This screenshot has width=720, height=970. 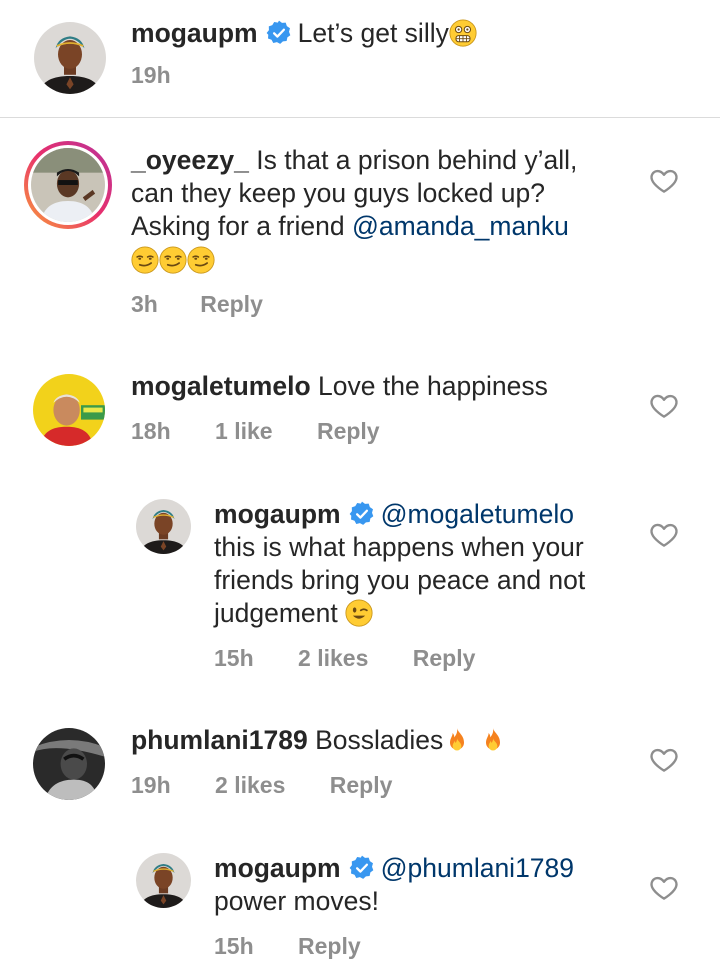 What do you see at coordinates (359, 613) in the screenshot?
I see `wink-emoji` at bounding box center [359, 613].